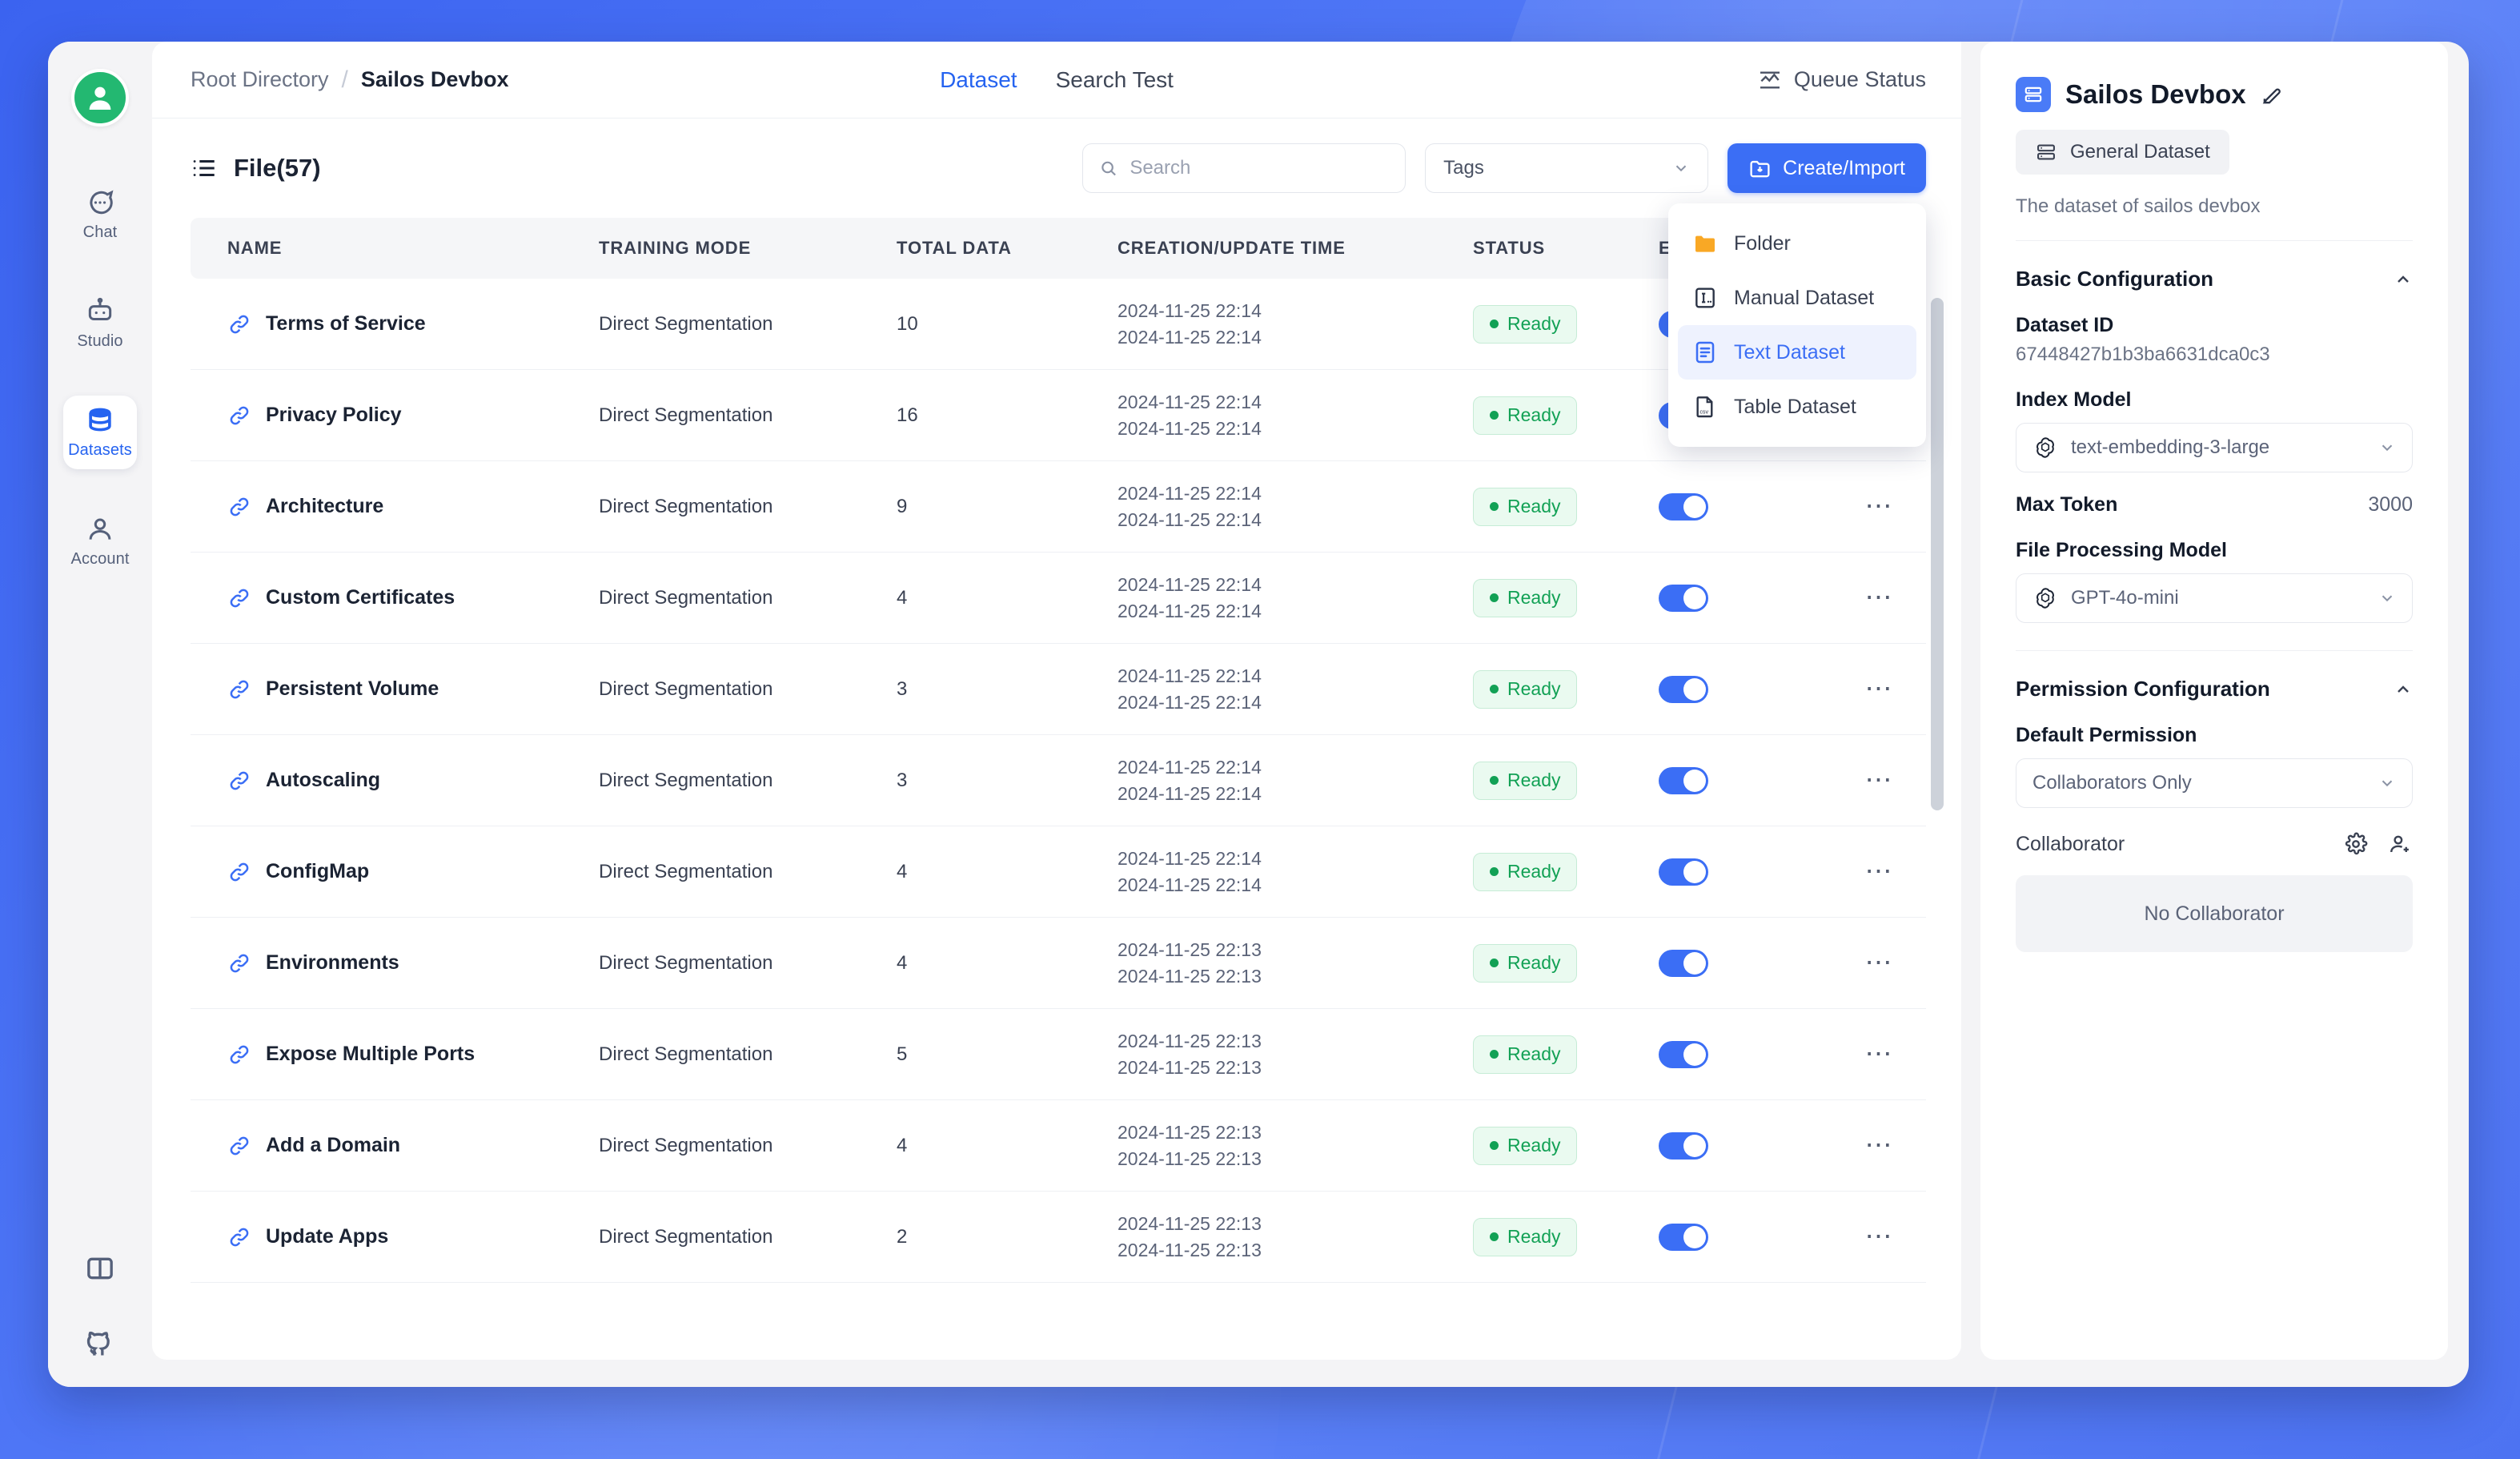 This screenshot has height=1459, width=2520. I want to click on avatar, so click(100, 98).